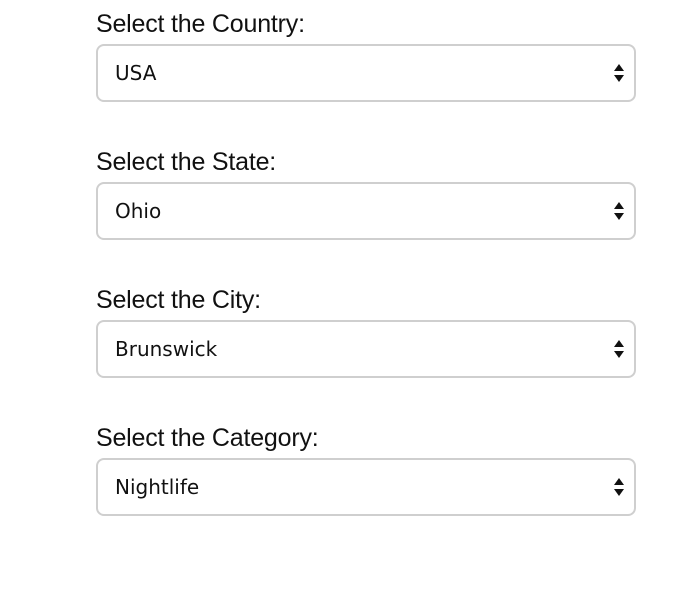 This screenshot has height=590, width=686. What do you see at coordinates (207, 438) in the screenshot?
I see `category-label: Select the Category:` at bounding box center [207, 438].